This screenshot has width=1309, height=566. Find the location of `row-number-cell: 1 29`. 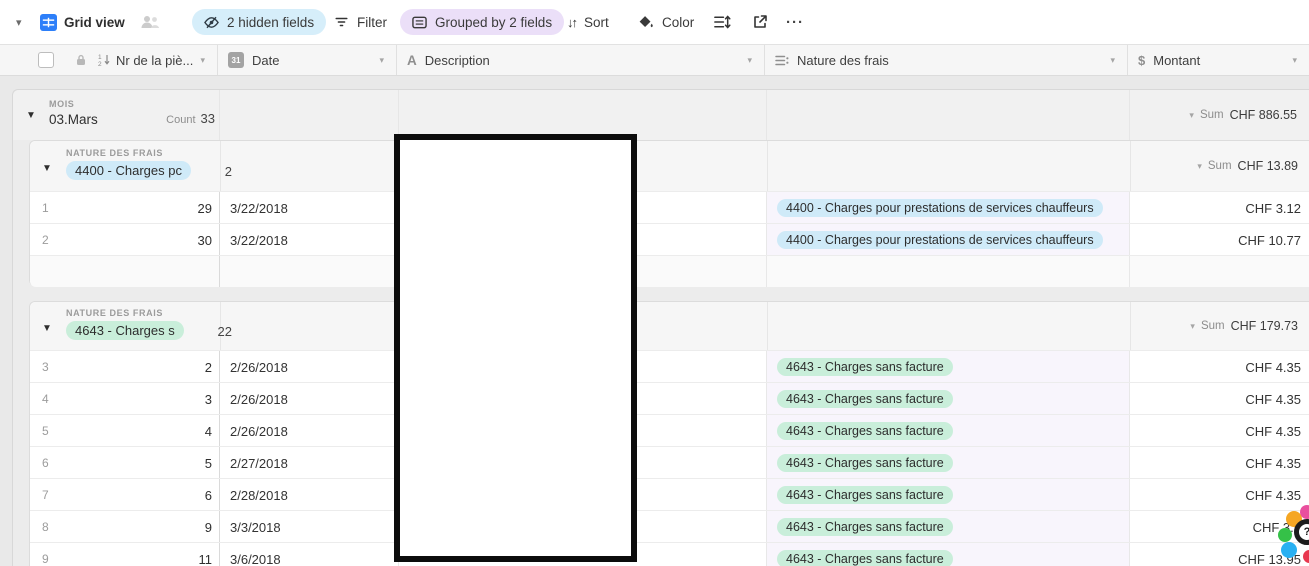

row-number-cell: 1 29 is located at coordinates (125, 208).